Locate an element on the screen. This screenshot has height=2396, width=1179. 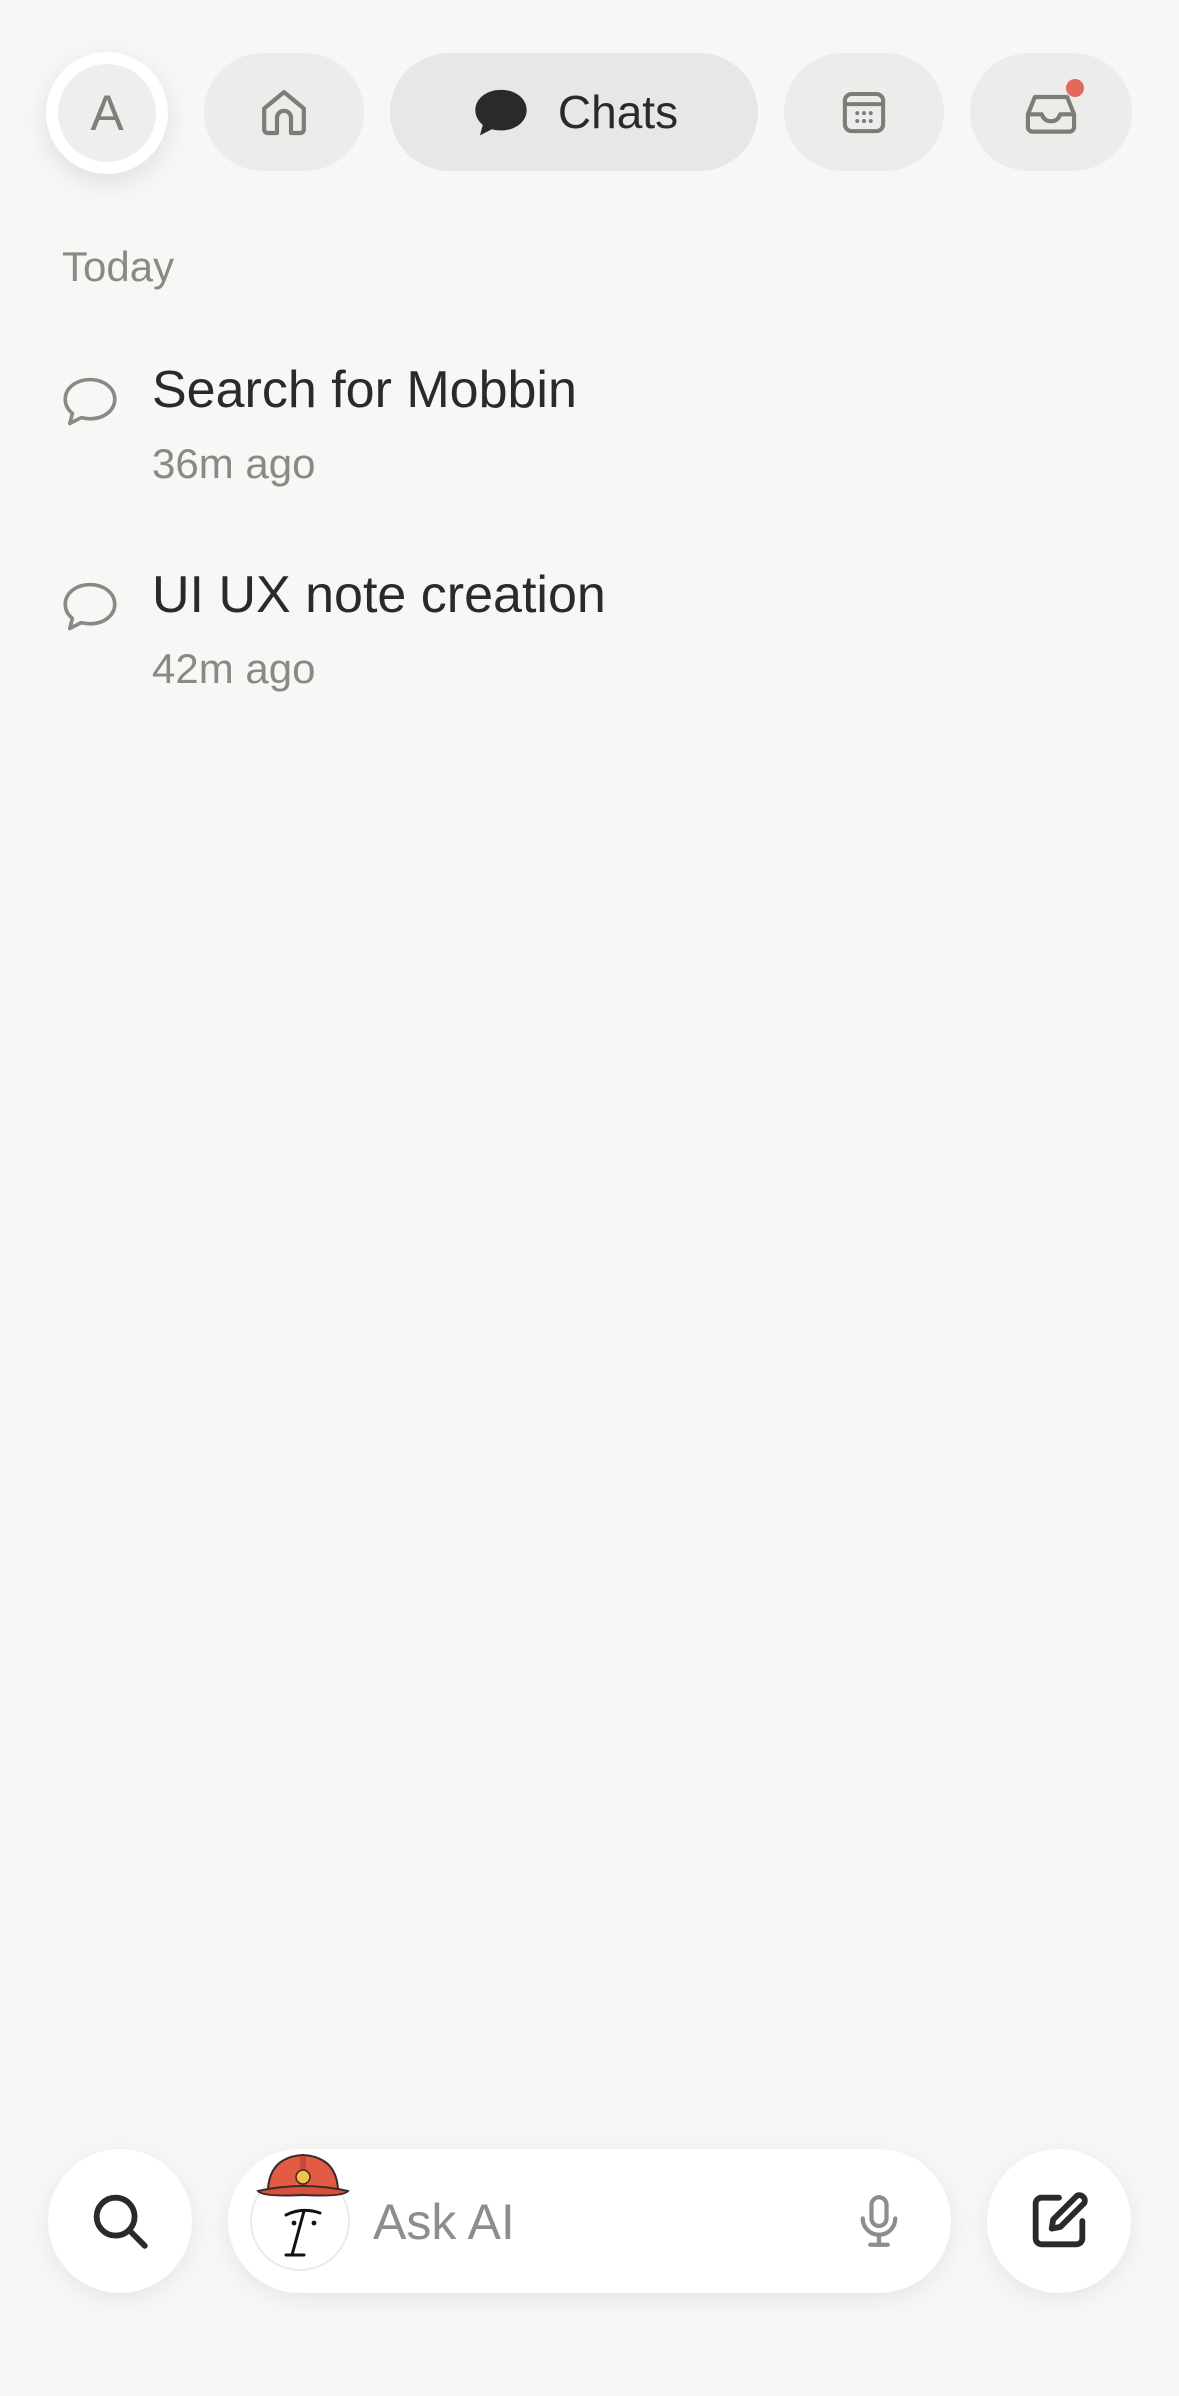
profile-avatar: A is located at coordinates (107, 113).